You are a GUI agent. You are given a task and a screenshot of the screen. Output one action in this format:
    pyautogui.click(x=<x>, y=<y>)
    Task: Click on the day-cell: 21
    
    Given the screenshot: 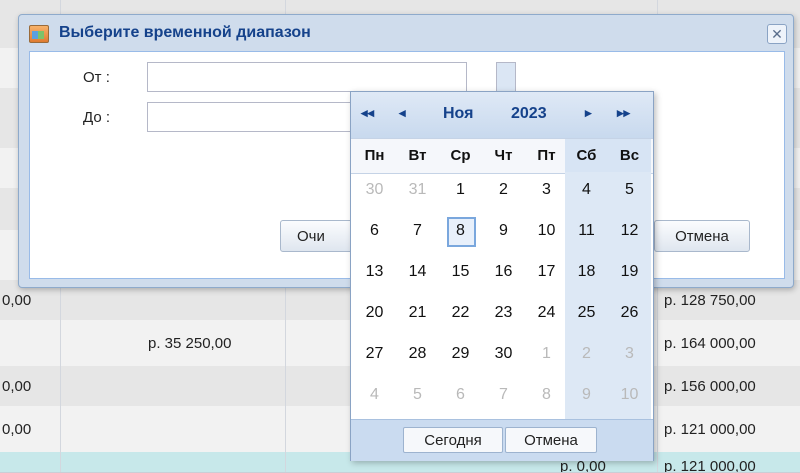 What is the action you would take?
    pyautogui.click(x=417, y=313)
    